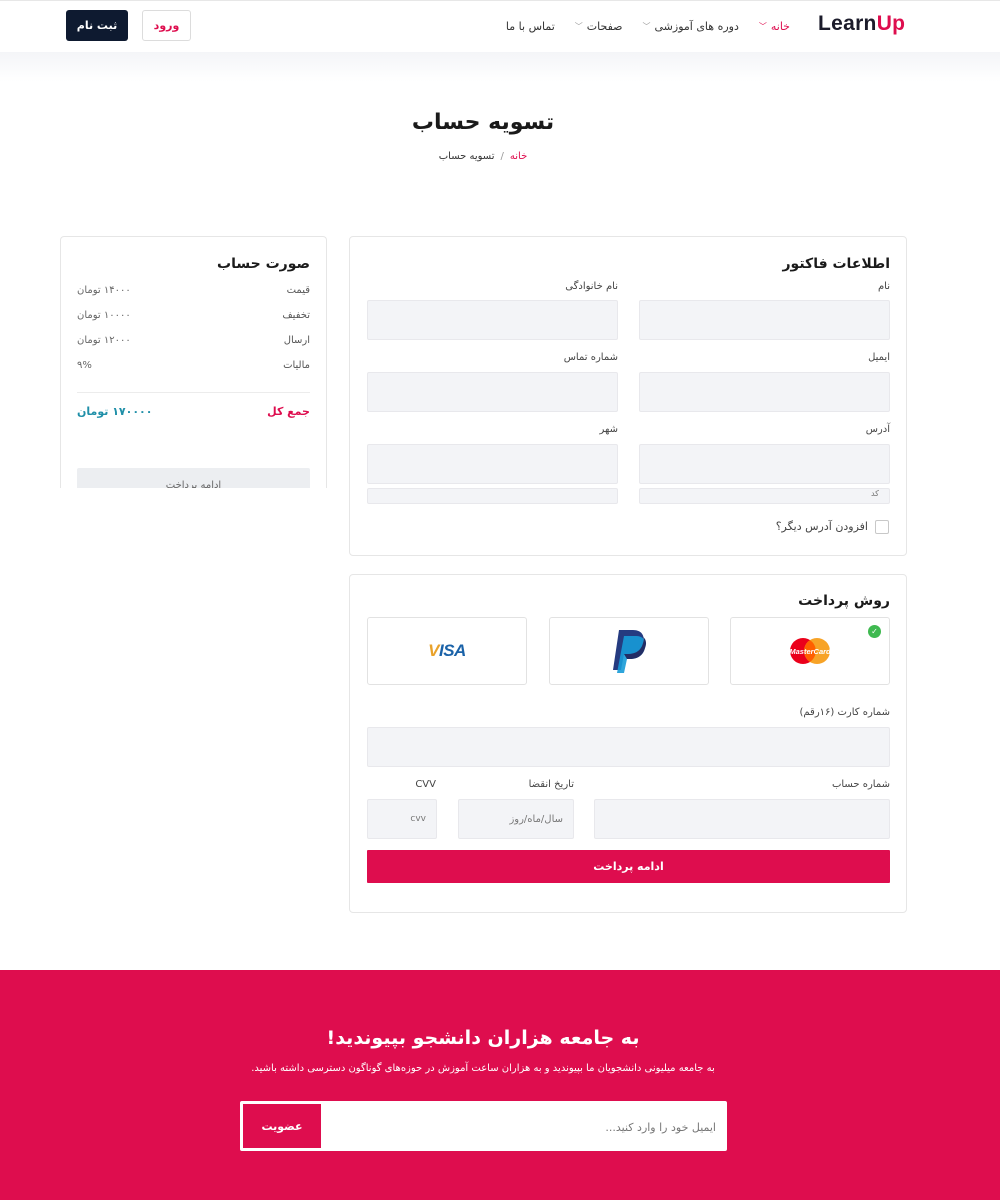 The height and width of the screenshot is (1200, 1000). What do you see at coordinates (764, 464) in the screenshot?
I see `address-field` at bounding box center [764, 464].